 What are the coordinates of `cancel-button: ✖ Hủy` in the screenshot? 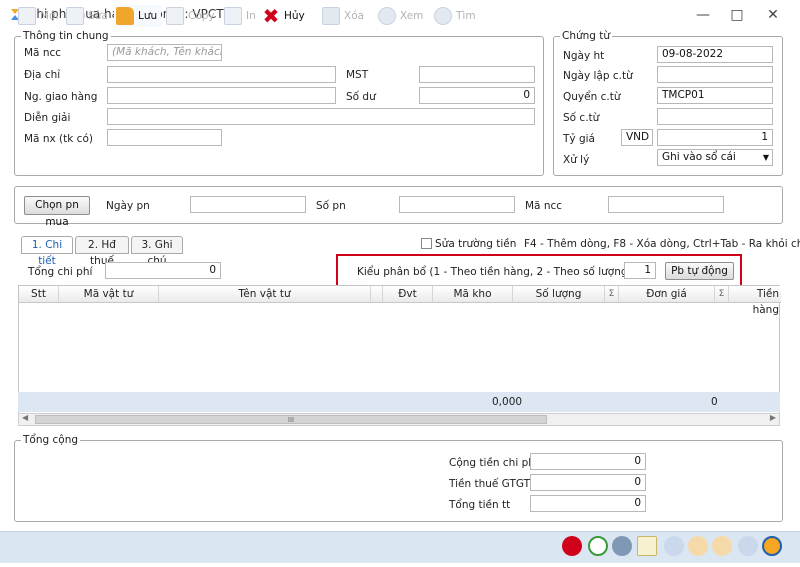 It's located at (283, 16).